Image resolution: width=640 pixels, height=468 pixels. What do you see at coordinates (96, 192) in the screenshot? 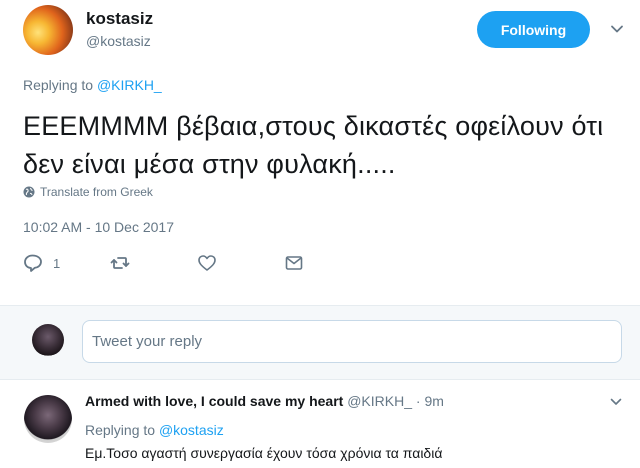
I see `translate-label: Translate from Greek` at bounding box center [96, 192].